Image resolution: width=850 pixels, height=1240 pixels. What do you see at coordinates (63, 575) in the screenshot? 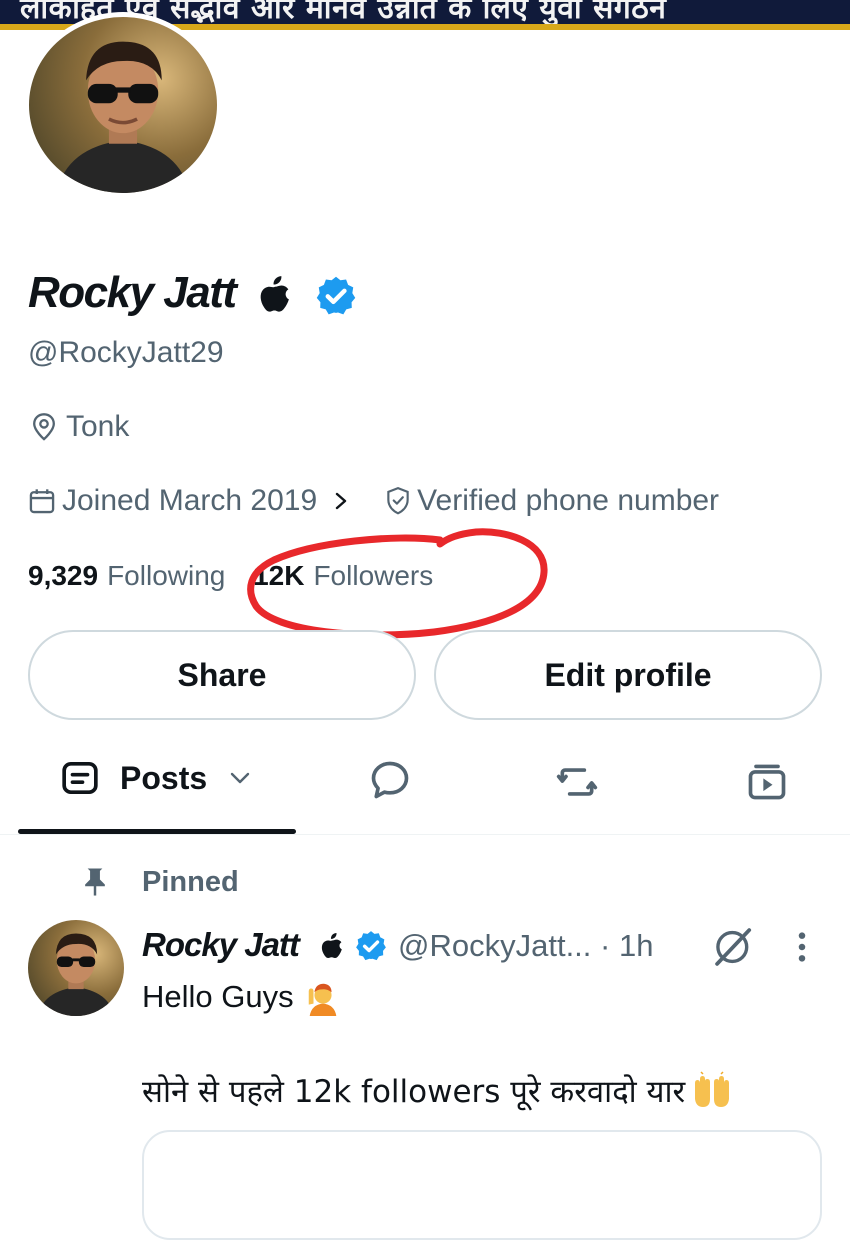
I see `following-count: 9,329` at bounding box center [63, 575].